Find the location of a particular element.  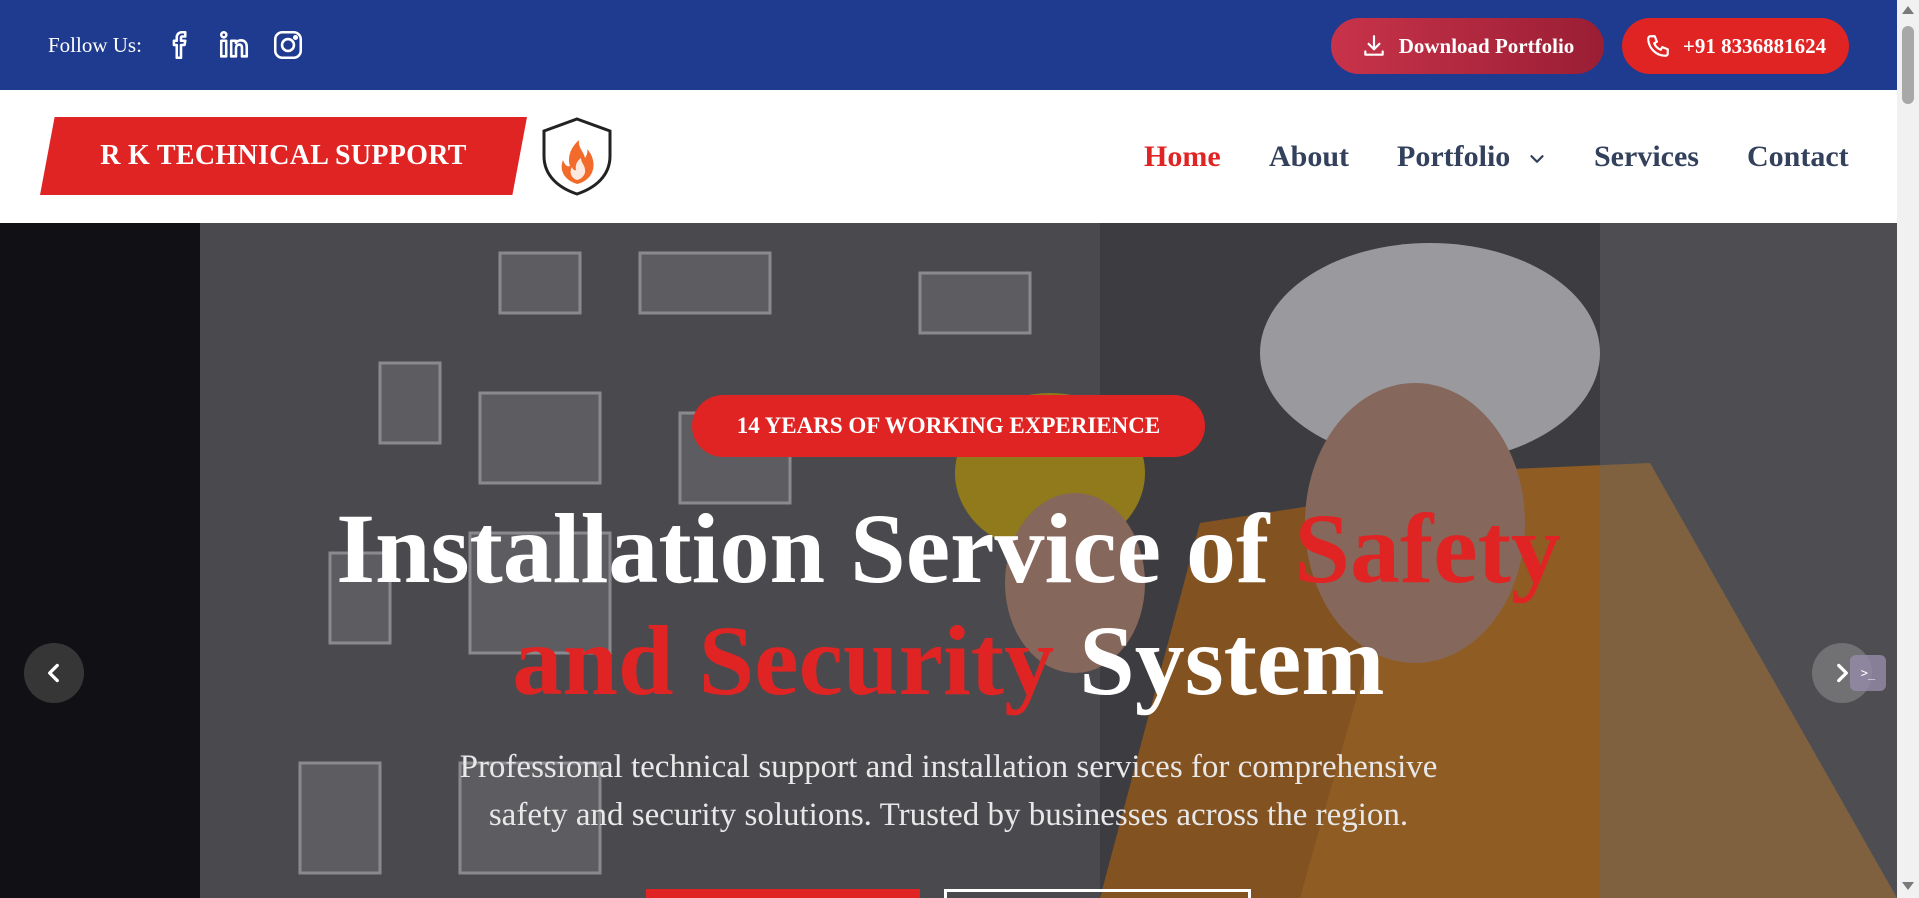

instagram-icon is located at coordinates (288, 45).